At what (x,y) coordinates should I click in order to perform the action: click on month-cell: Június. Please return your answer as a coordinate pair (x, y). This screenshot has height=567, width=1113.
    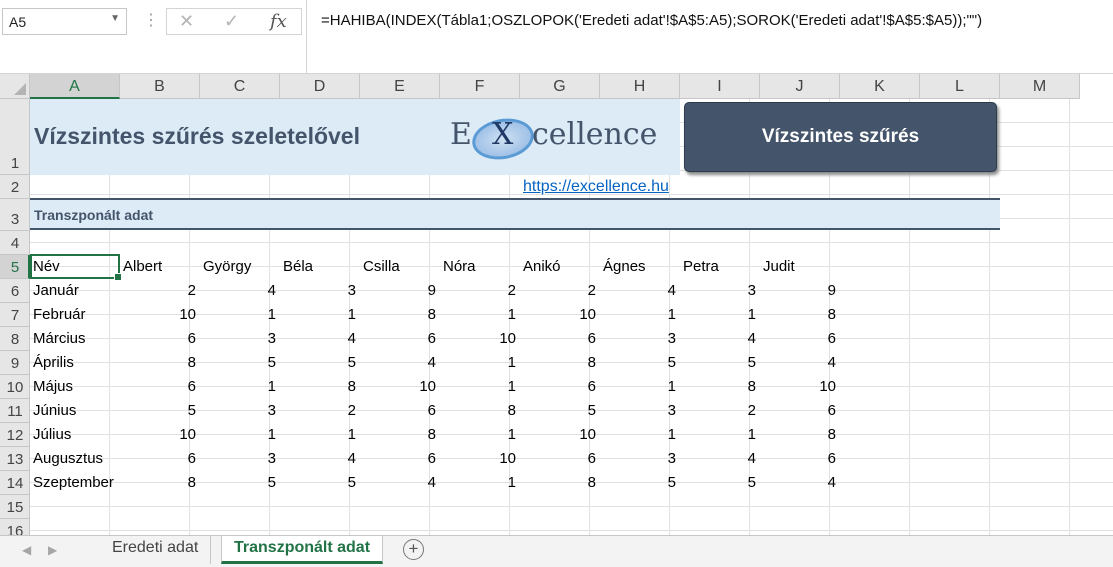
    Looking at the image, I should click on (75, 411).